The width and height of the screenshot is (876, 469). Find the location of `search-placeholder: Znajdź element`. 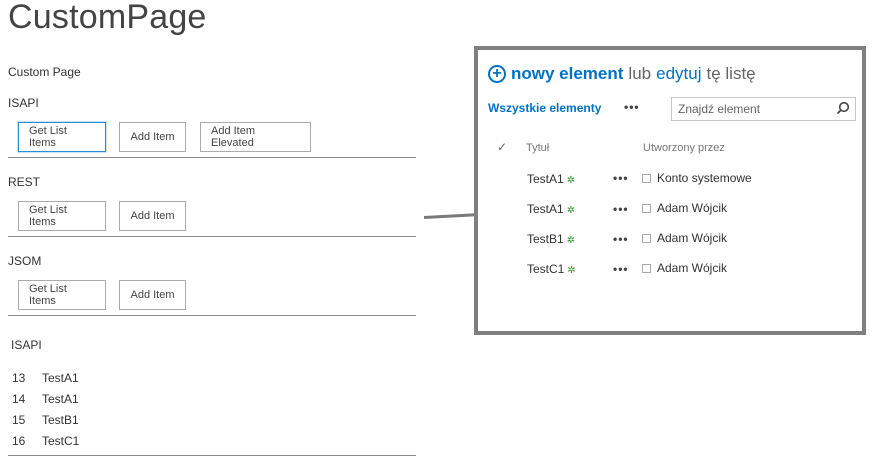

search-placeholder: Znajdź element is located at coordinates (719, 109).